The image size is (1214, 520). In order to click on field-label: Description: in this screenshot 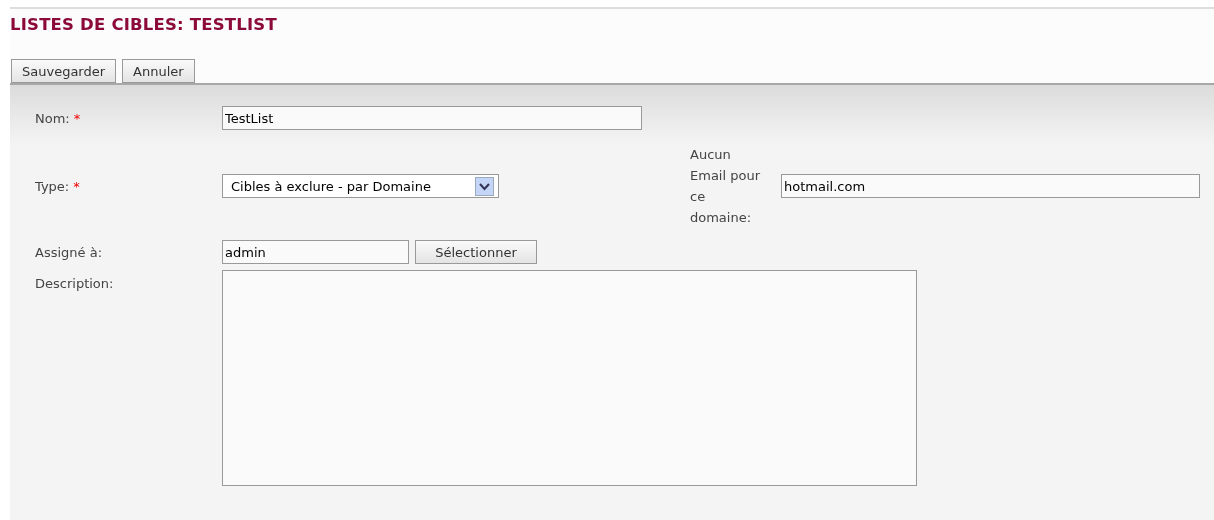, I will do `click(74, 283)`.